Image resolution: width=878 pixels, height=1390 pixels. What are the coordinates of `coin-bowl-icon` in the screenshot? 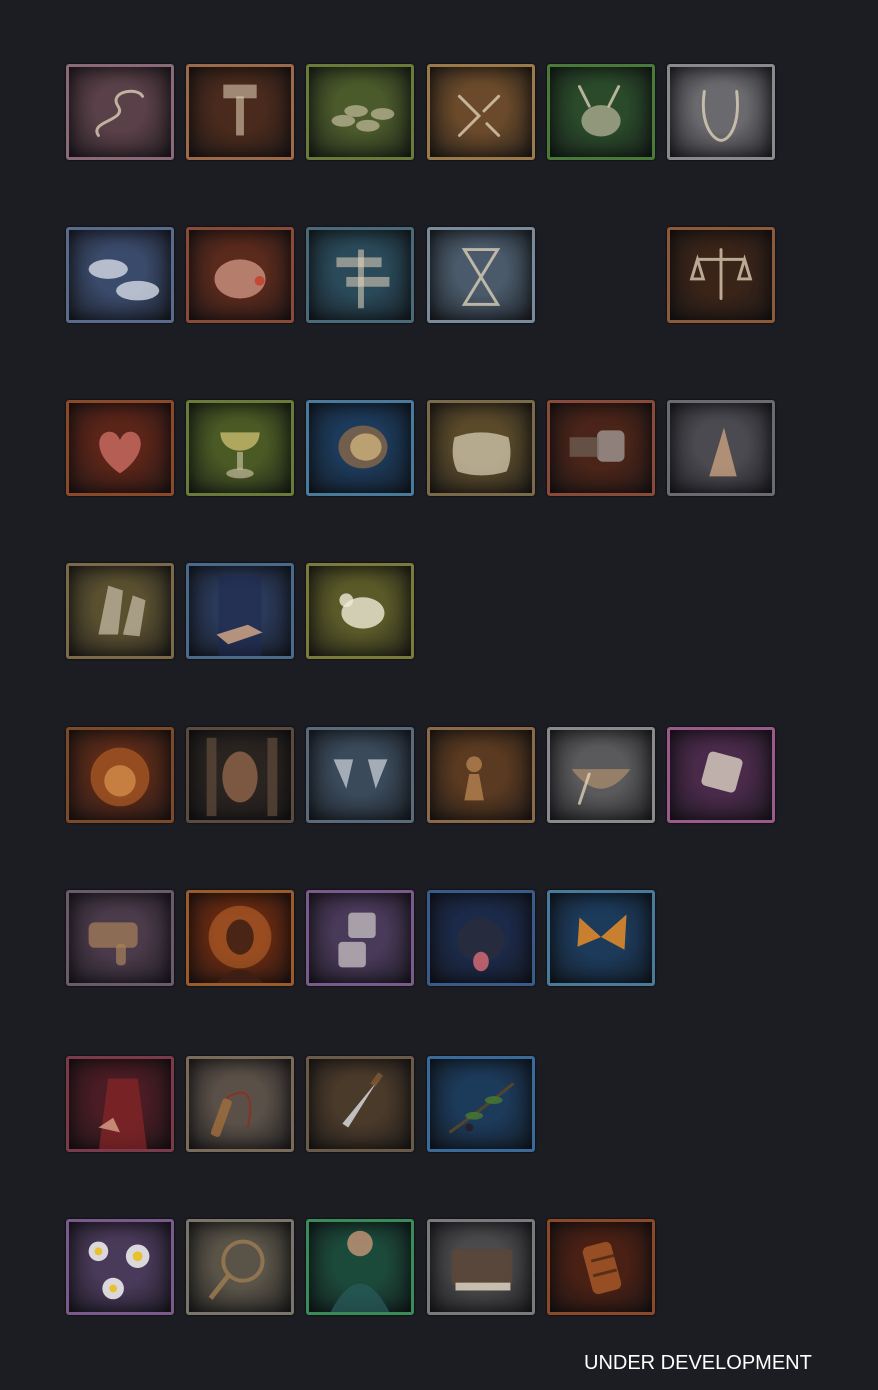 It's located at (360, 448).